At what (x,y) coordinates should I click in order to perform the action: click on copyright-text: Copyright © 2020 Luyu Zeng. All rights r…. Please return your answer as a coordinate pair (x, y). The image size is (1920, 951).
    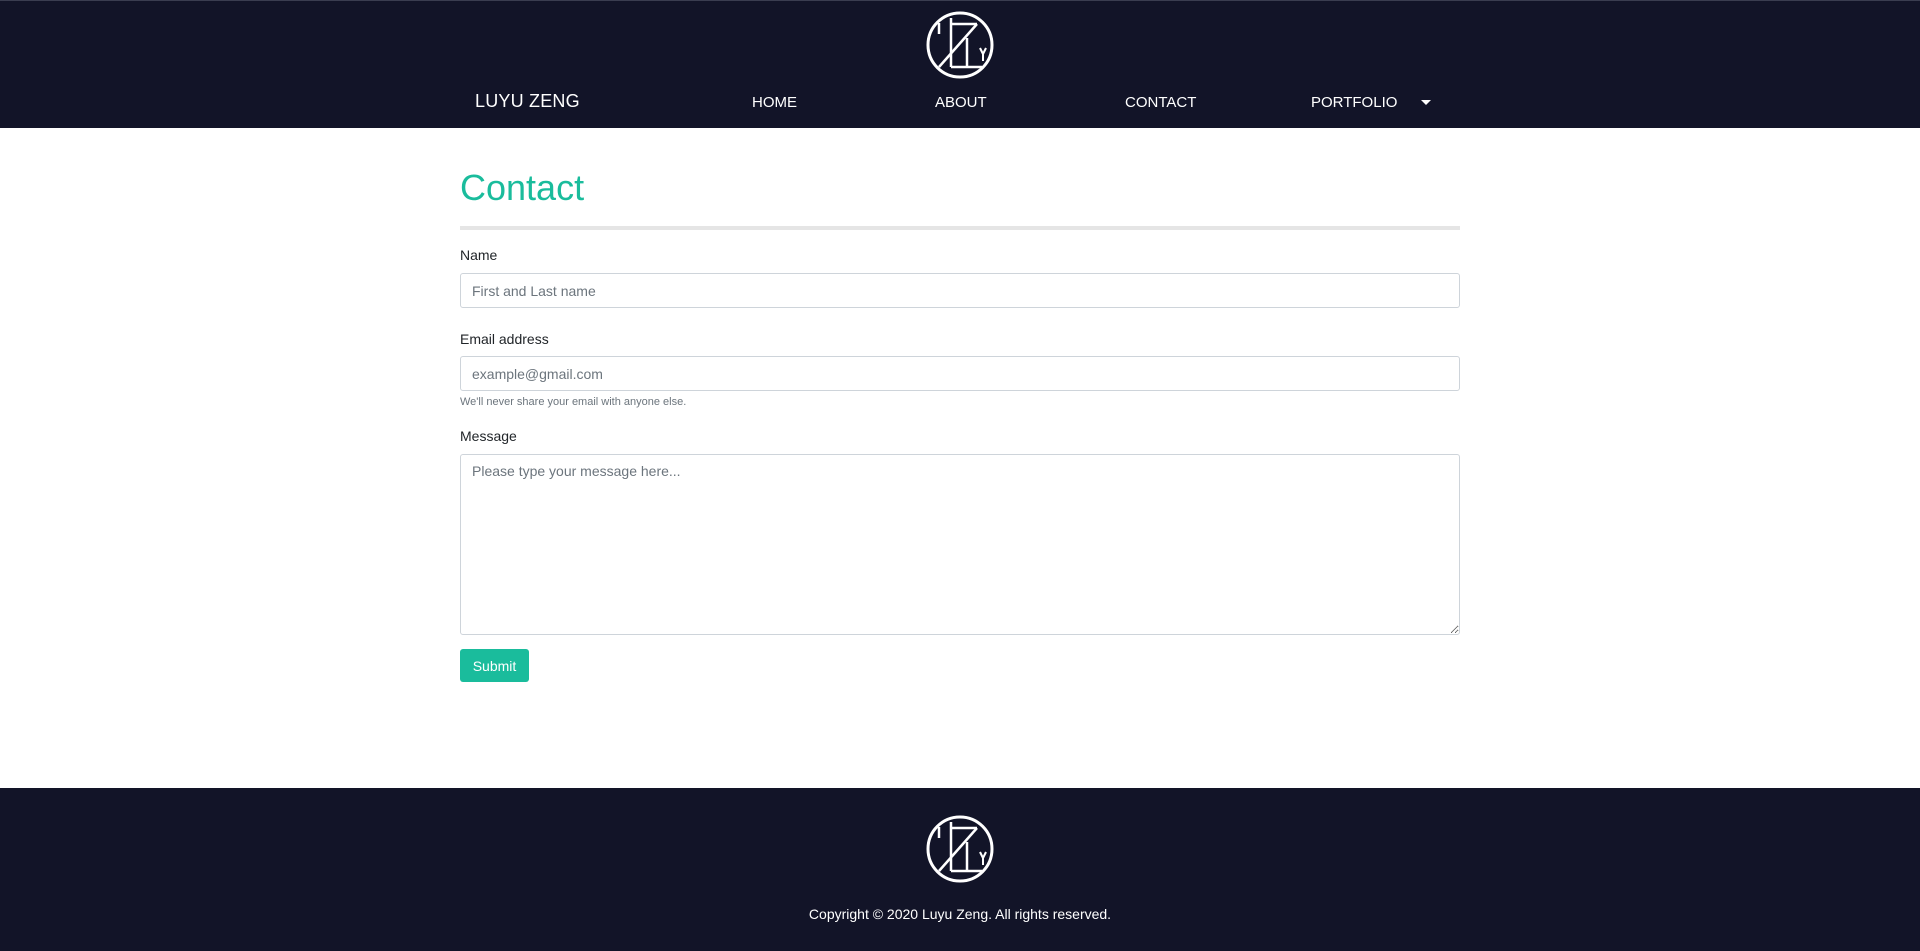
    Looking at the image, I should click on (960, 914).